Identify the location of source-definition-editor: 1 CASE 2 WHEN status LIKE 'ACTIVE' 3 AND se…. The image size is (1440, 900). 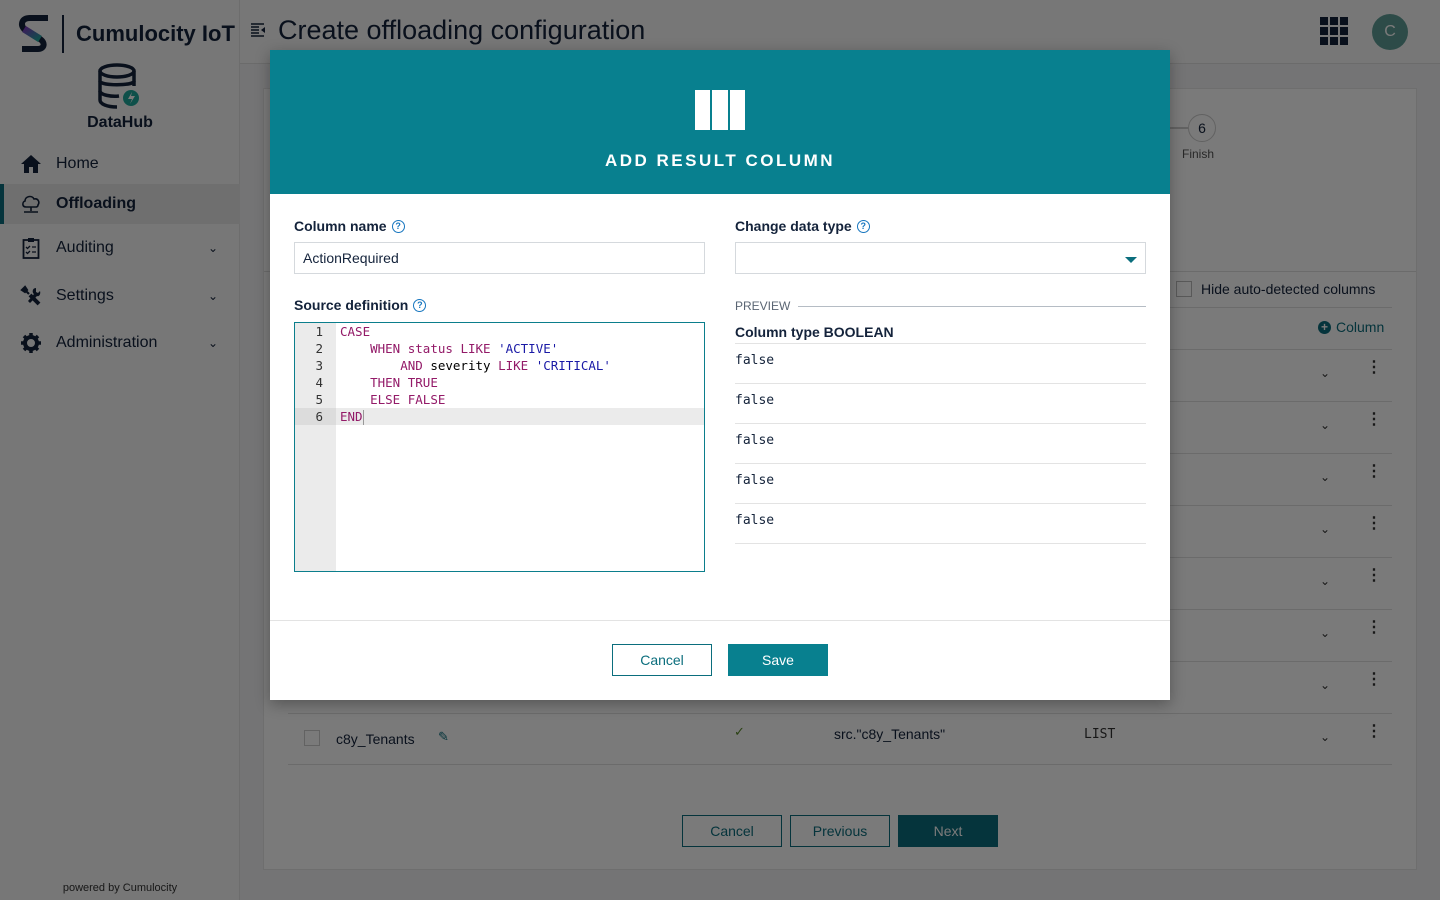
(499, 447).